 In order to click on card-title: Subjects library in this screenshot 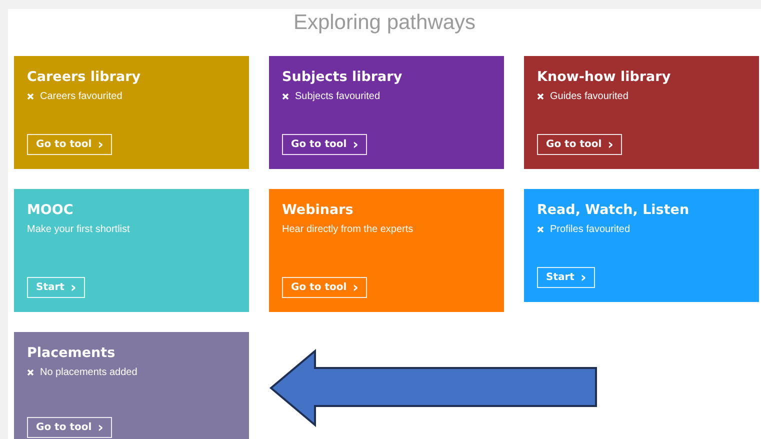, I will do `click(343, 77)`.